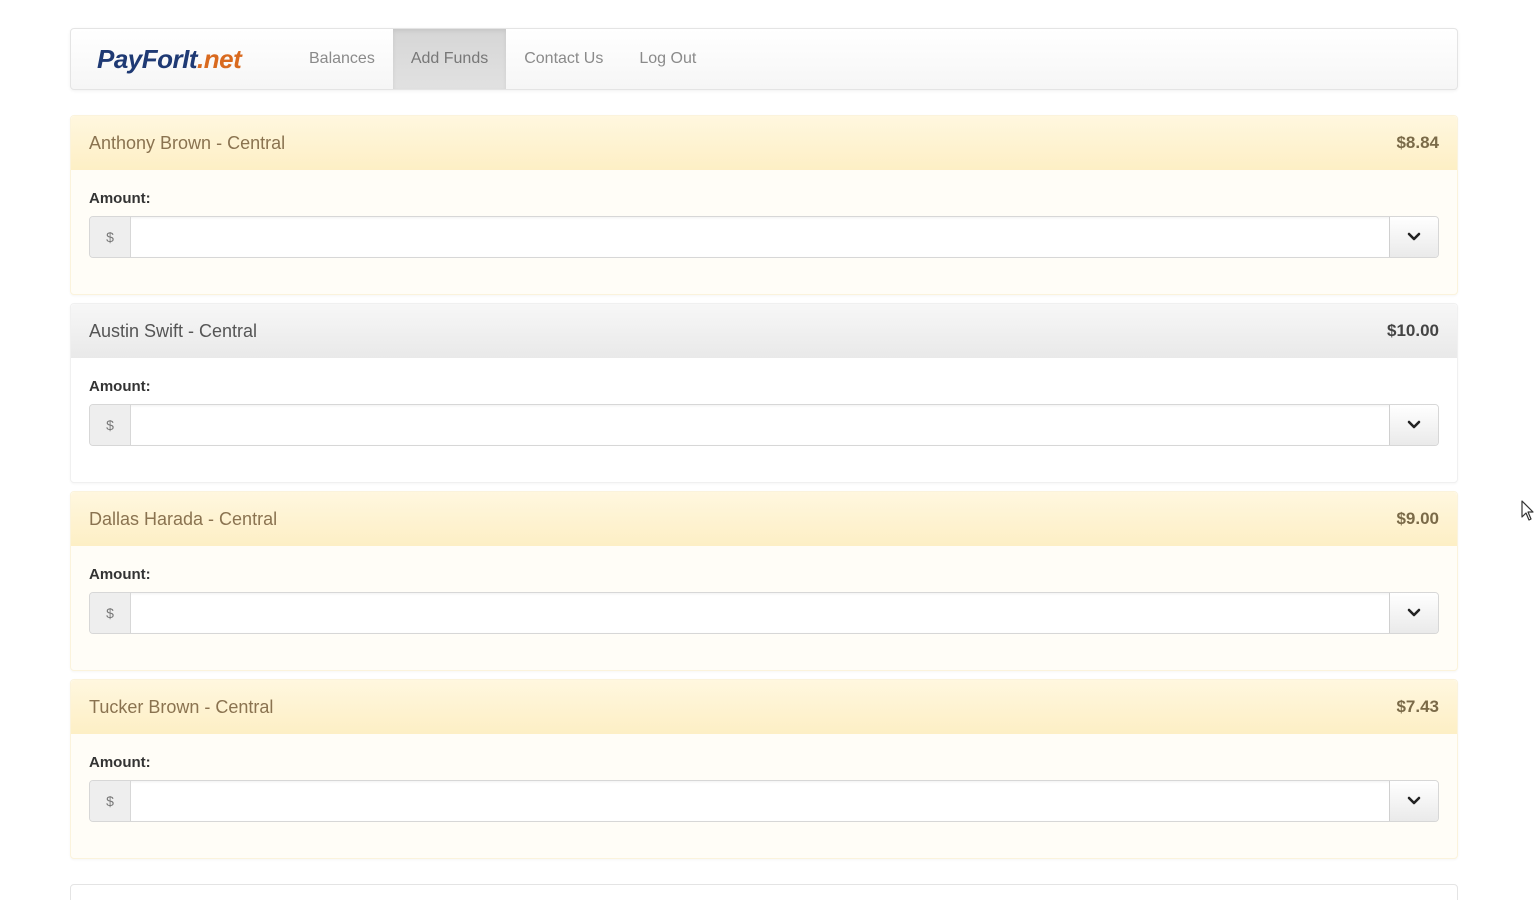 Image resolution: width=1536 pixels, height=900 pixels. Describe the element at coordinates (449, 59) in the screenshot. I see `nav-add-funds: Add Funds` at that location.